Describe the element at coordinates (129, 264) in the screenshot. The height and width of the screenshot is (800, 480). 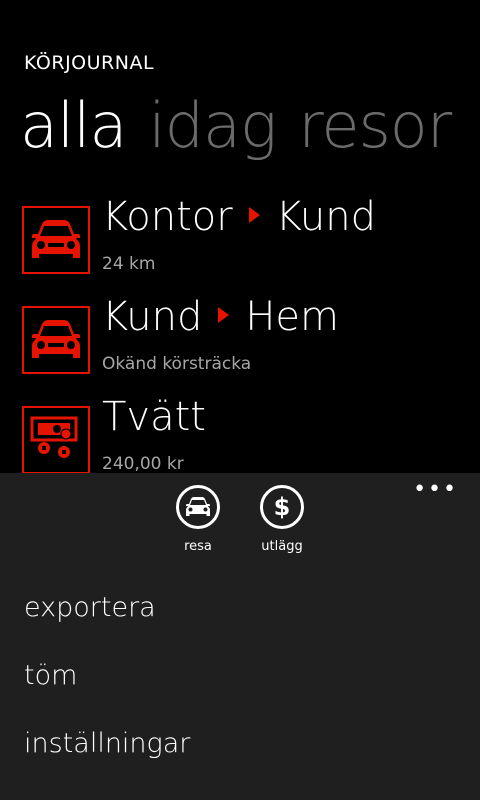
I see `item-subtitle: 24 km` at that location.